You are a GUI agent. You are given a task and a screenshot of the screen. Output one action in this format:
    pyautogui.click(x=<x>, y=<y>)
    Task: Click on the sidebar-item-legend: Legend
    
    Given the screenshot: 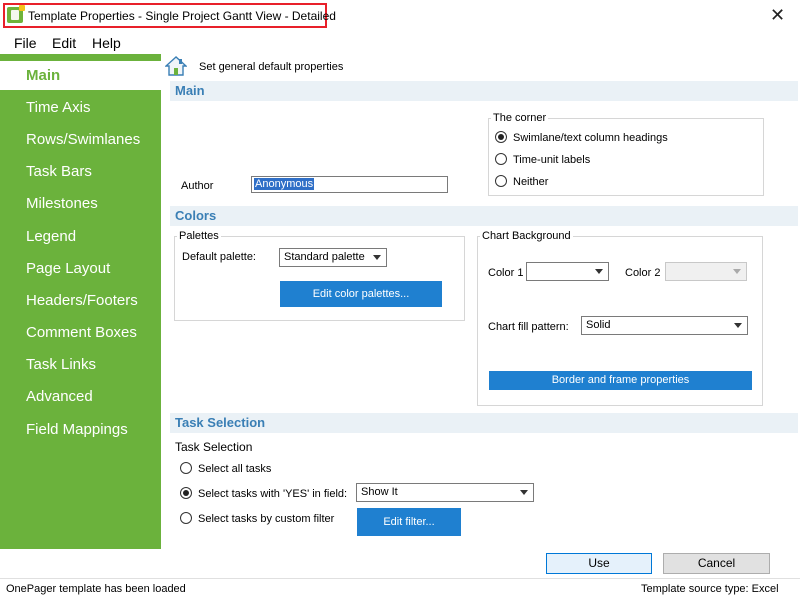 What is the action you would take?
    pyautogui.click(x=51, y=236)
    